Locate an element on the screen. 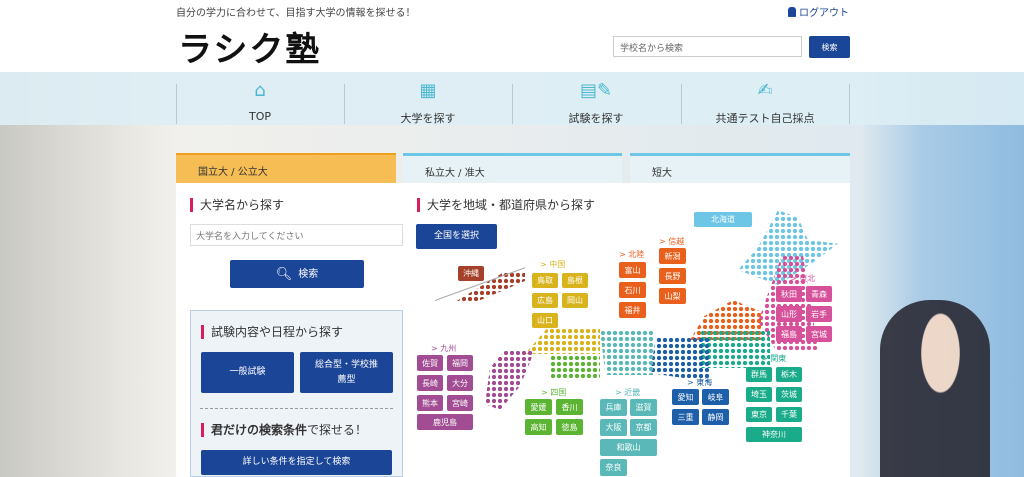 The width and height of the screenshot is (1024, 477). detailed-search-button: 詳しい条件を指定して検索 is located at coordinates (296, 462).